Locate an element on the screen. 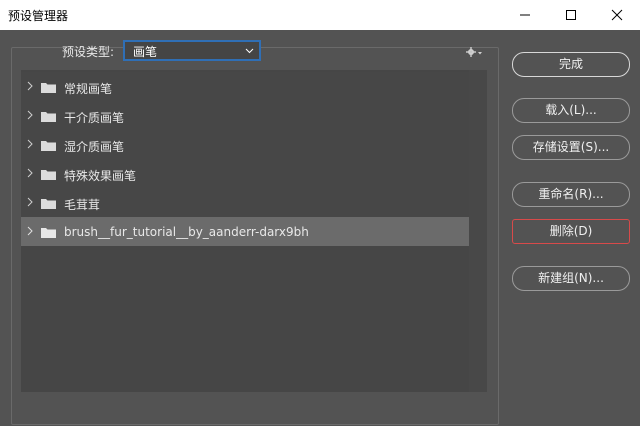  preset-type-value: 画笔 is located at coordinates (145, 52).